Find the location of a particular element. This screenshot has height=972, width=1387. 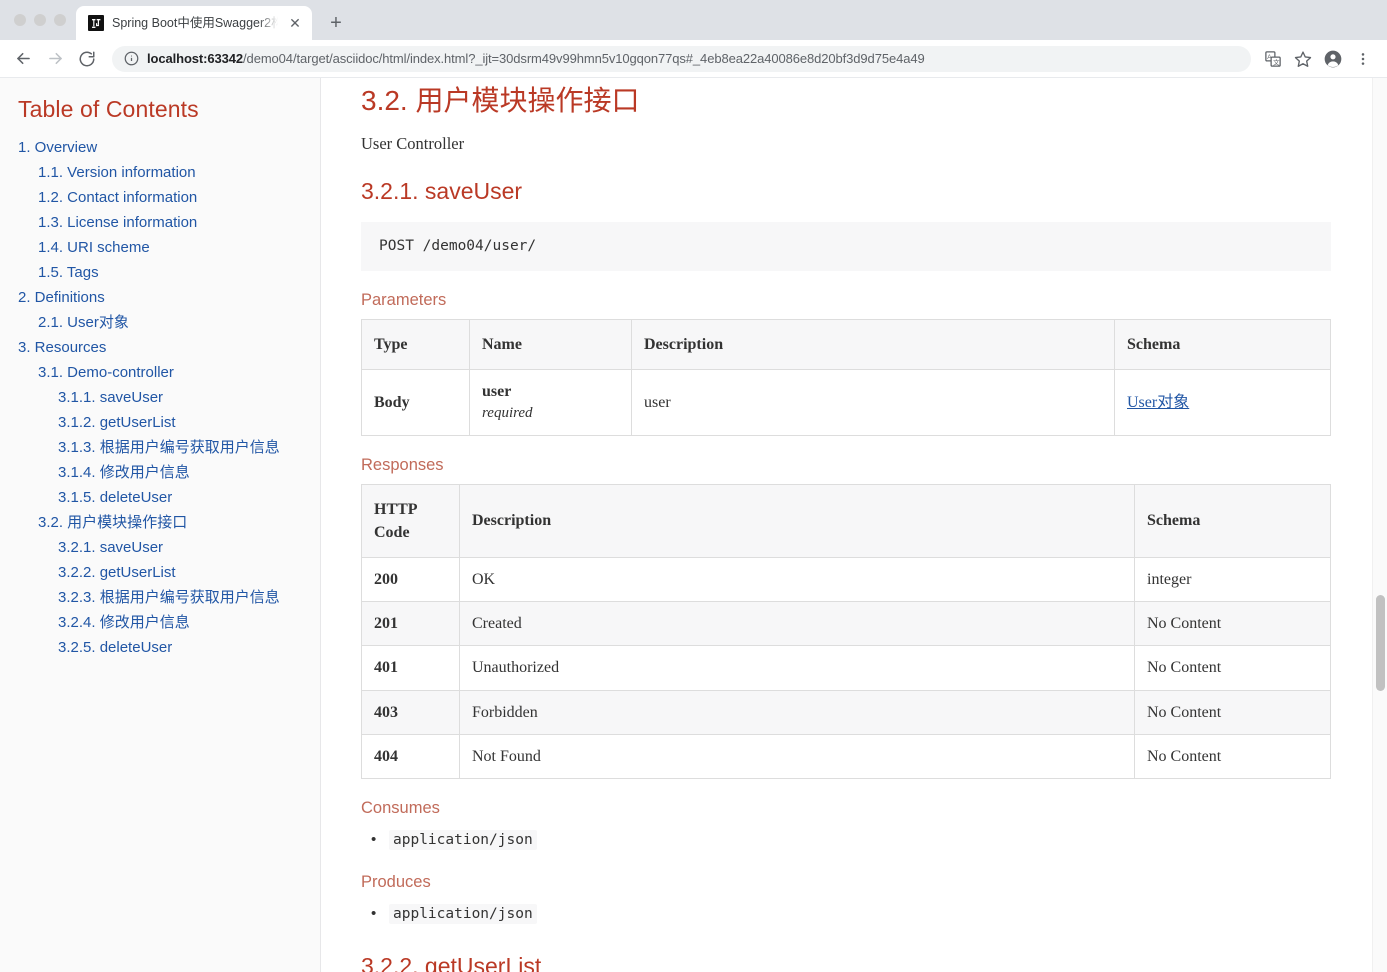

list-item: 3.2.4. 修改用户信息 is located at coordinates (160, 622).